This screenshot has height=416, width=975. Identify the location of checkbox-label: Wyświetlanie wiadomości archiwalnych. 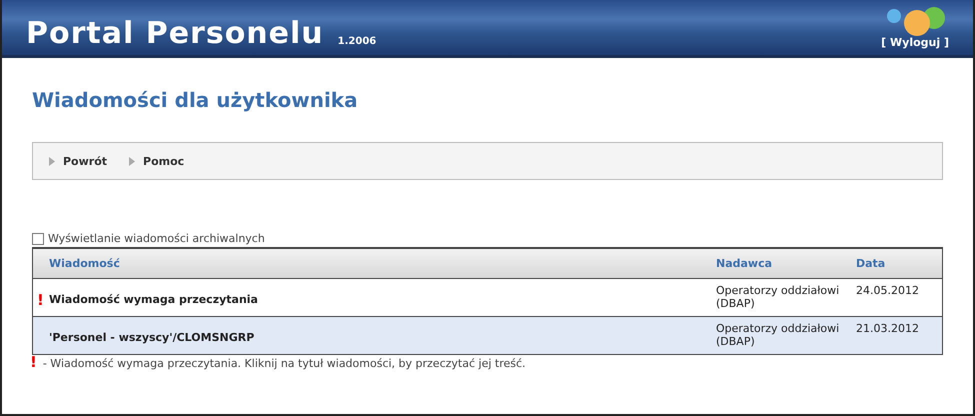
(156, 238).